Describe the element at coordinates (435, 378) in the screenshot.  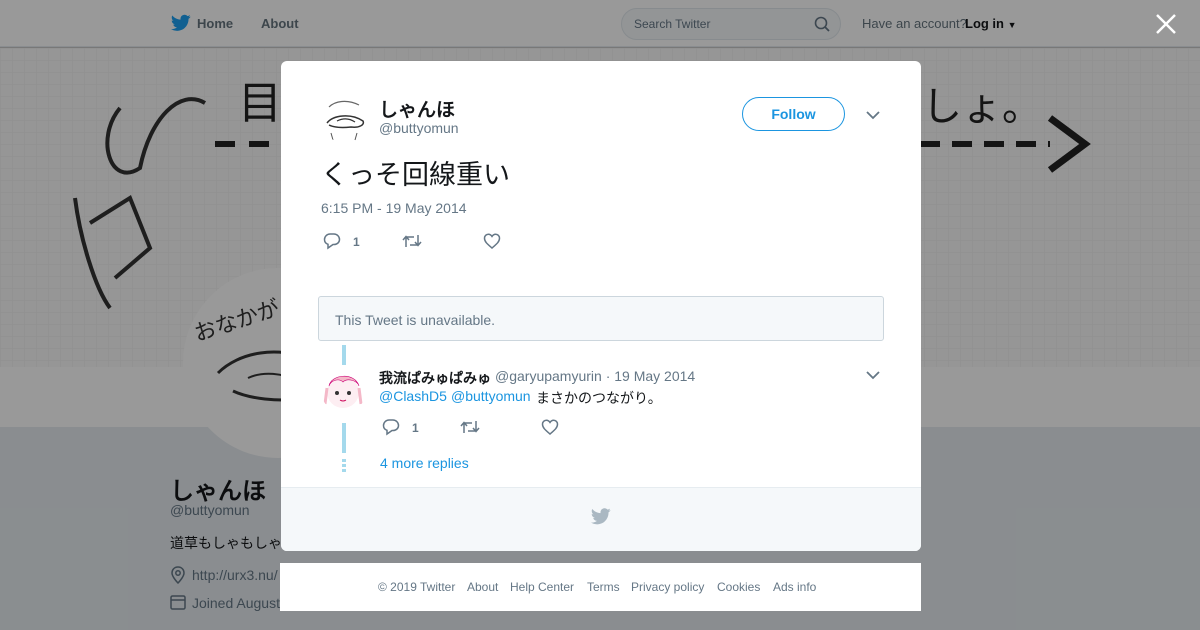
I see `reply-author-name: 我流ぱみゅぱみゅ` at that location.